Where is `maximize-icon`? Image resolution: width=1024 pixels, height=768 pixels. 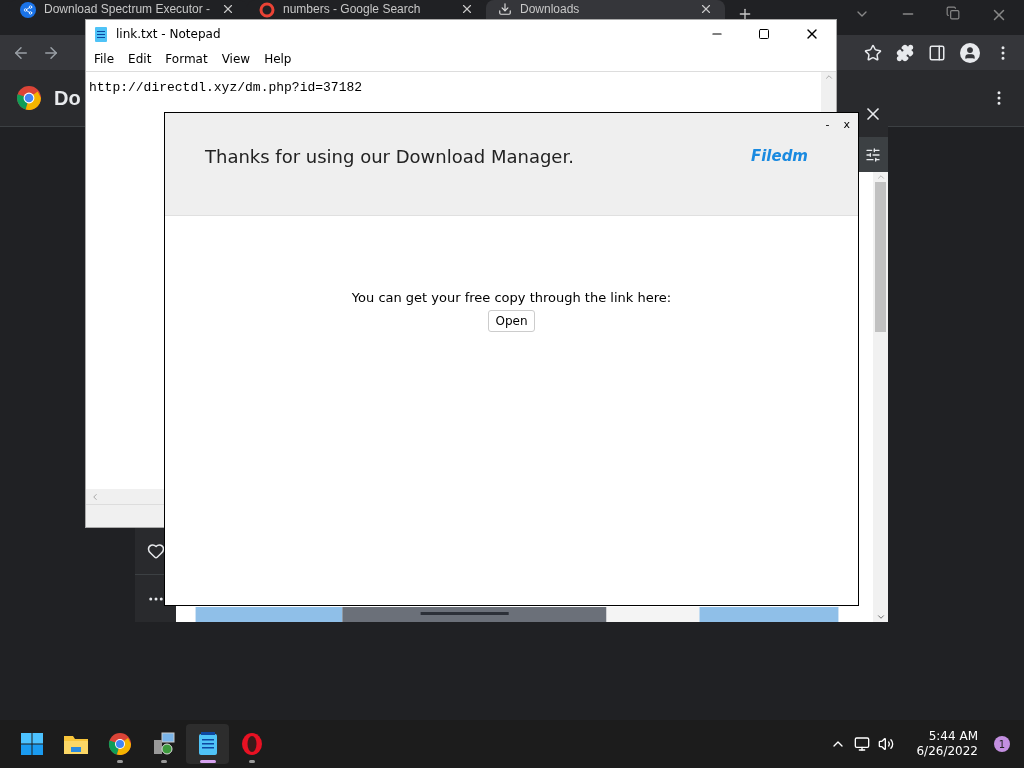
maximize-icon is located at coordinates (764, 33).